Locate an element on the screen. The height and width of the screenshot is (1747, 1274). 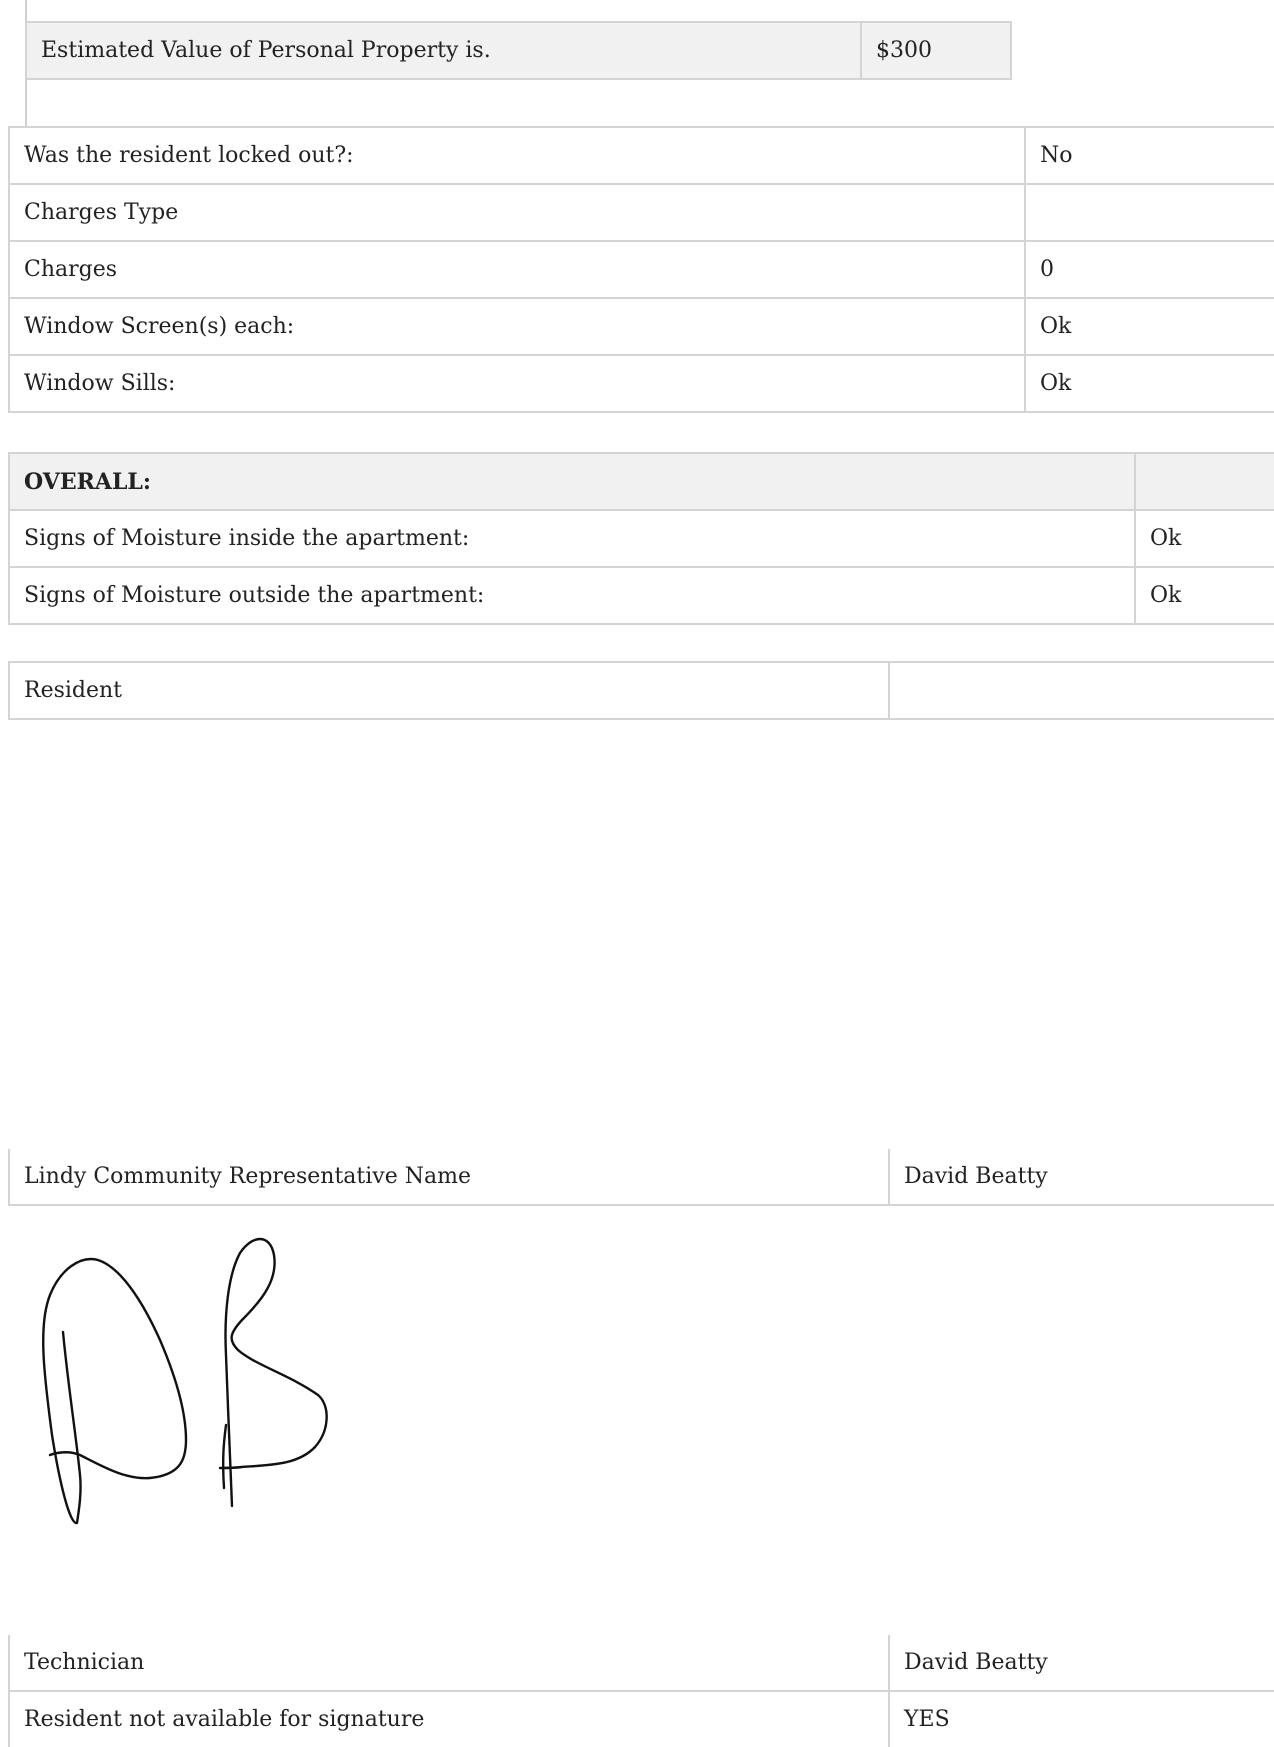
table-row: Technician David Beatty is located at coordinates (641, 1663).